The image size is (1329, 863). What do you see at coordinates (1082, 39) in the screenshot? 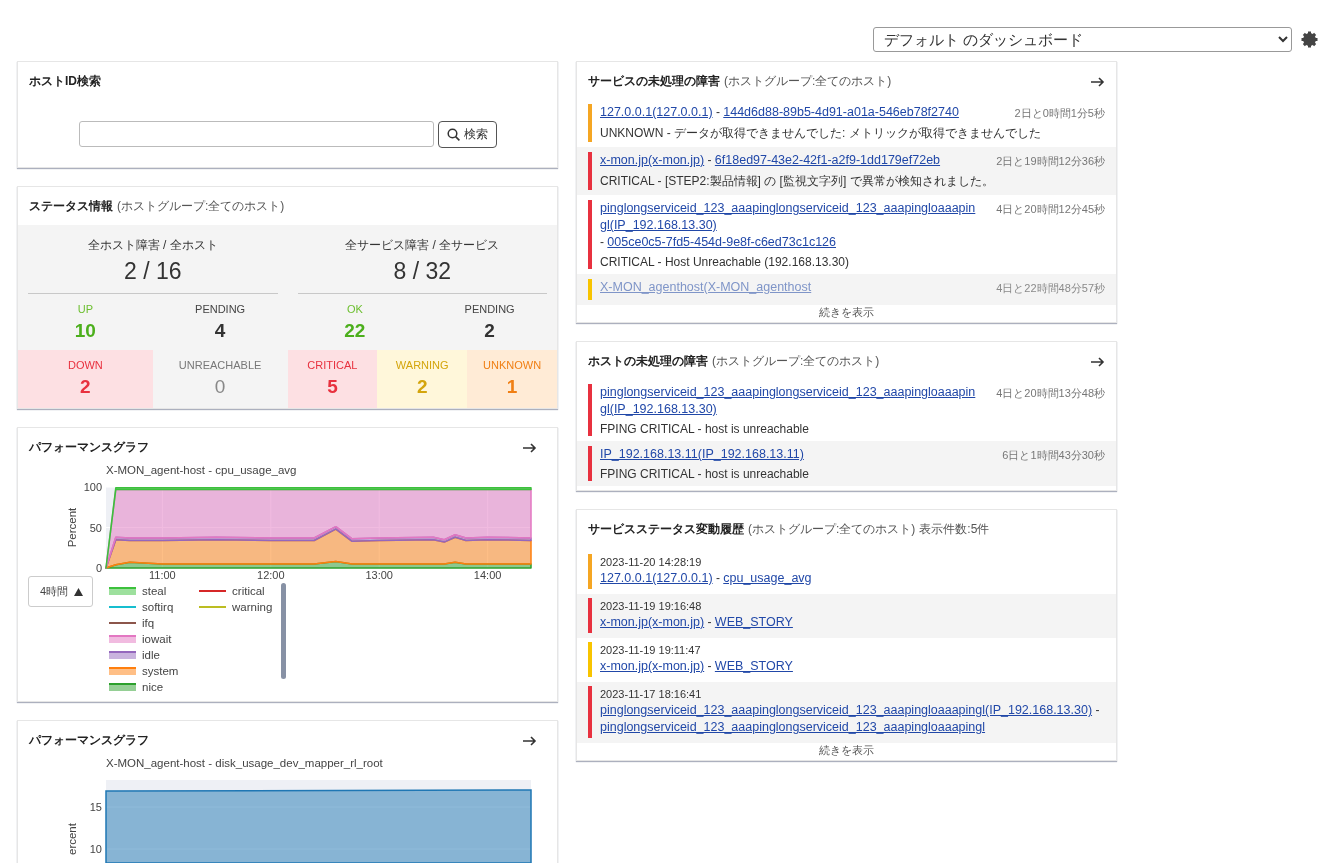
I see `dashboard-select: デフォルト のダッシュボード` at bounding box center [1082, 39].